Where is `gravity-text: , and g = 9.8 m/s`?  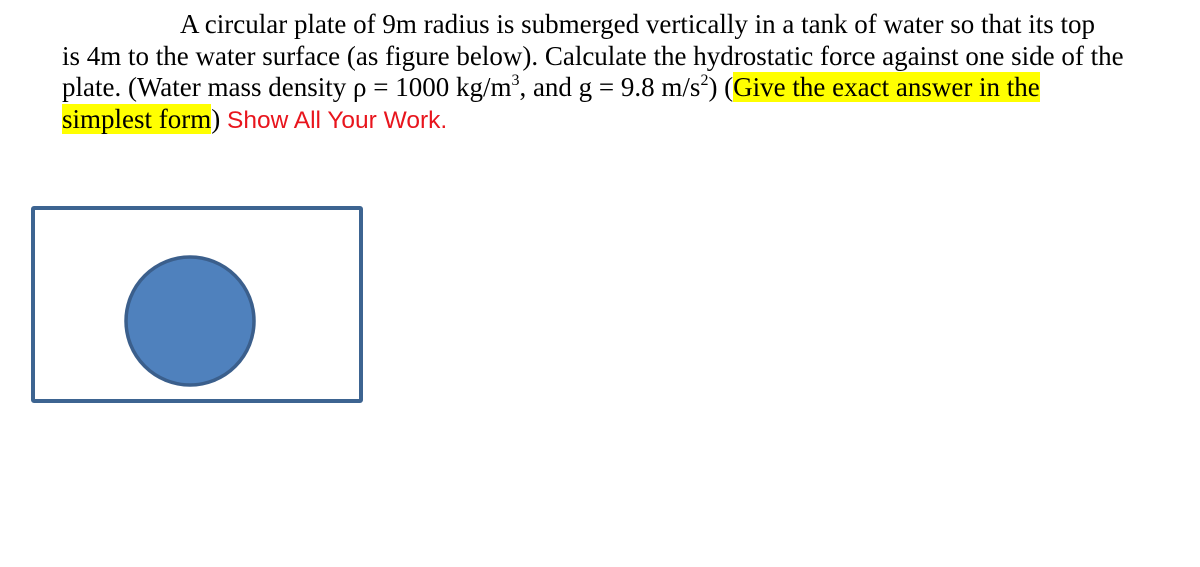
gravity-text: , and g = 9.8 m/s is located at coordinates (610, 87).